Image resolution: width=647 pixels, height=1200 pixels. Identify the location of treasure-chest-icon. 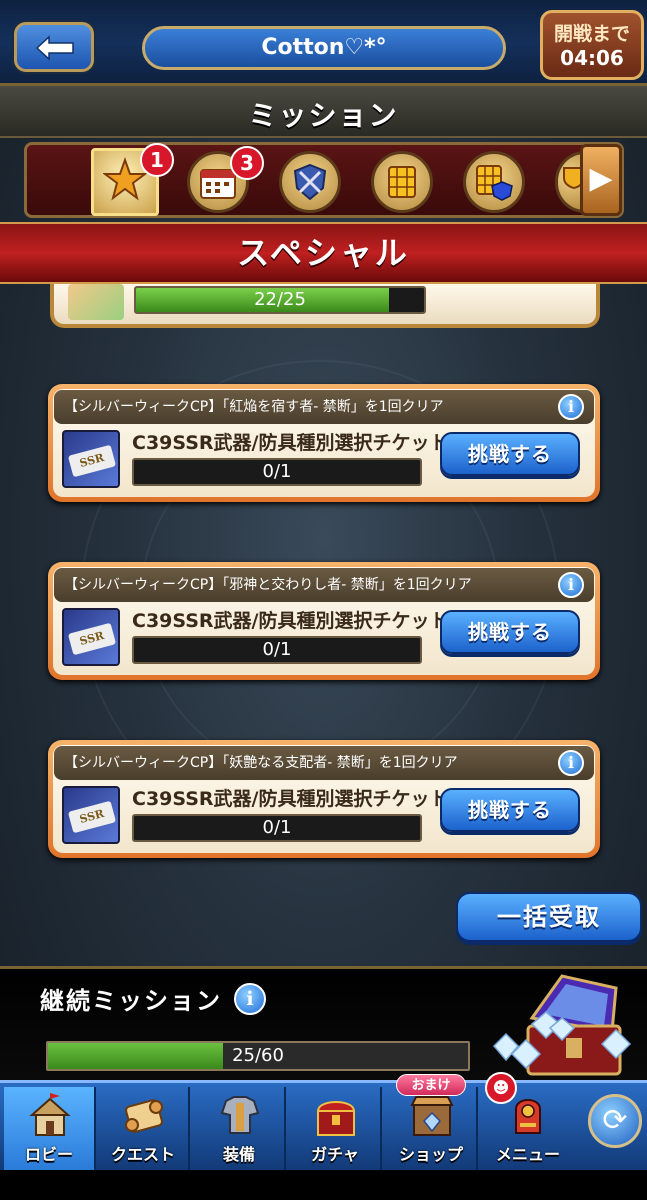
(562, 1024).